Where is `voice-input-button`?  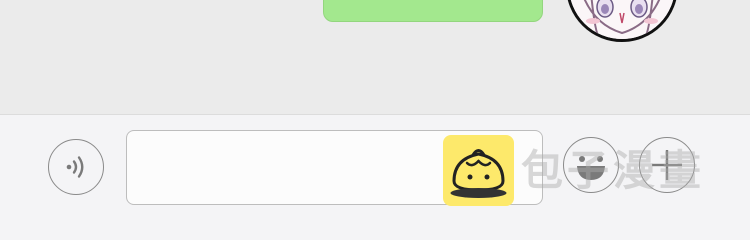 voice-input-button is located at coordinates (76, 167).